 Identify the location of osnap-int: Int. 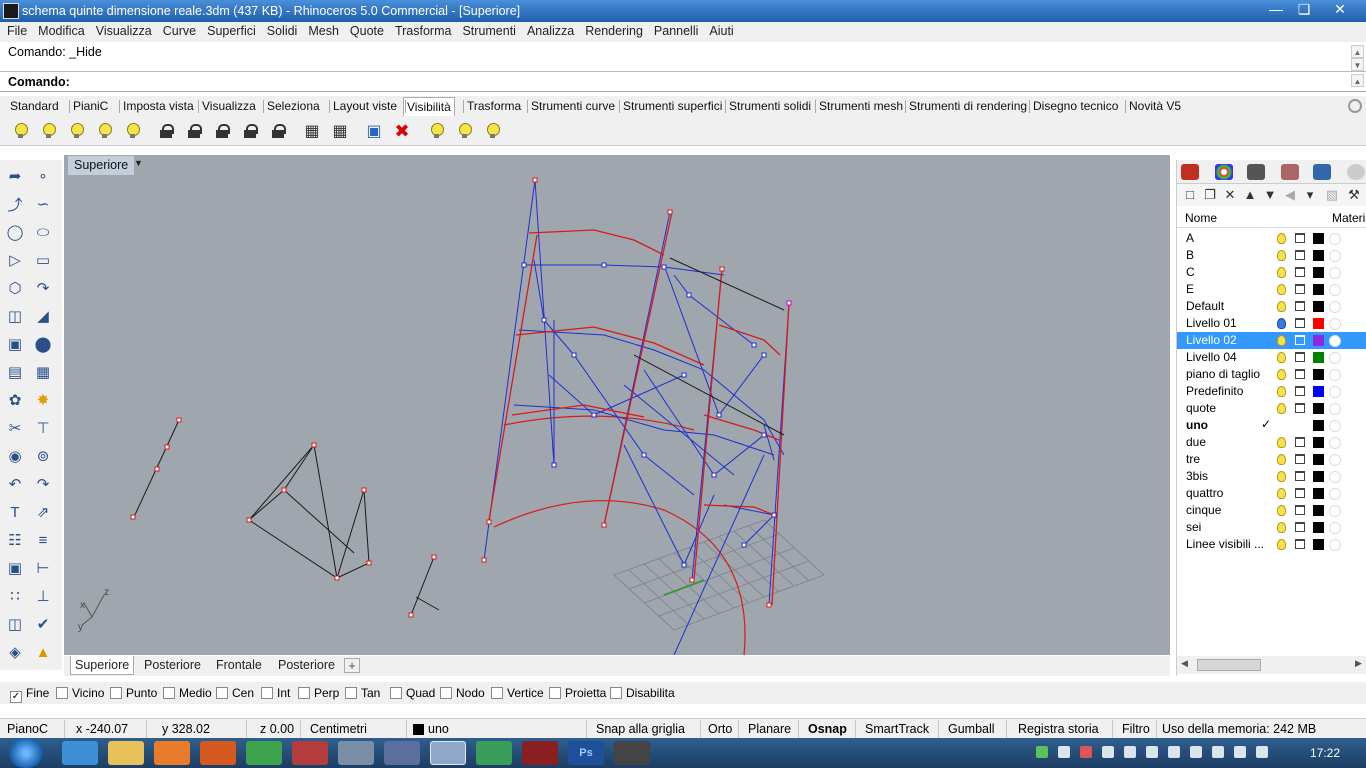
(275, 693).